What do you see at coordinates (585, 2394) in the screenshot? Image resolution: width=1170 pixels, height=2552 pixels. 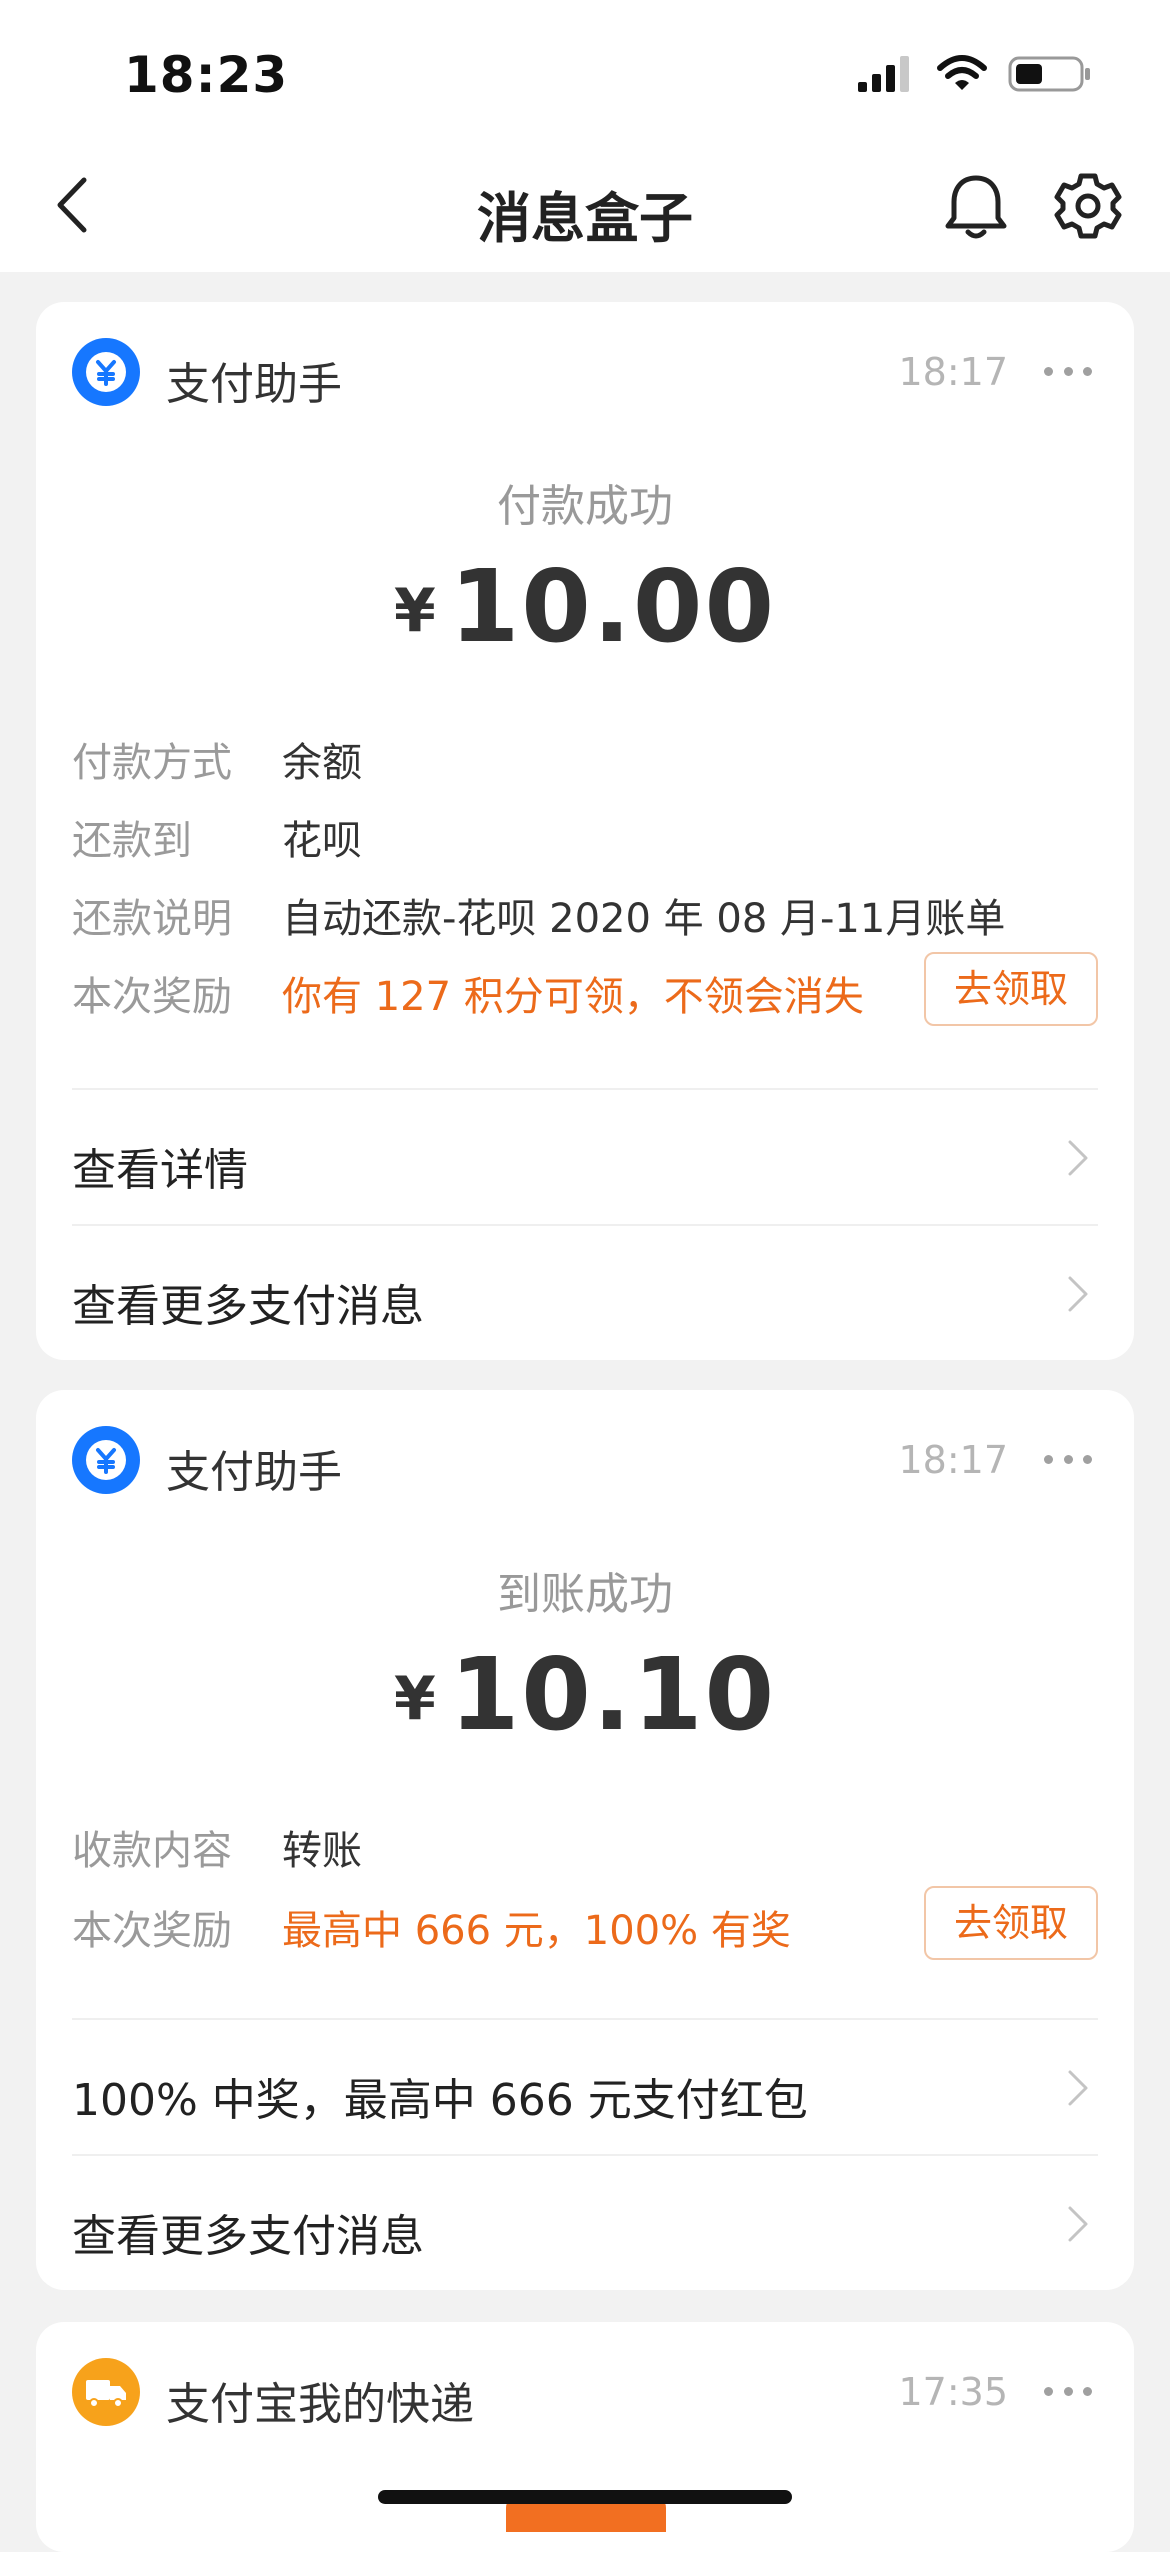 I see `card-header: 支付宝我的快递 17:35` at bounding box center [585, 2394].